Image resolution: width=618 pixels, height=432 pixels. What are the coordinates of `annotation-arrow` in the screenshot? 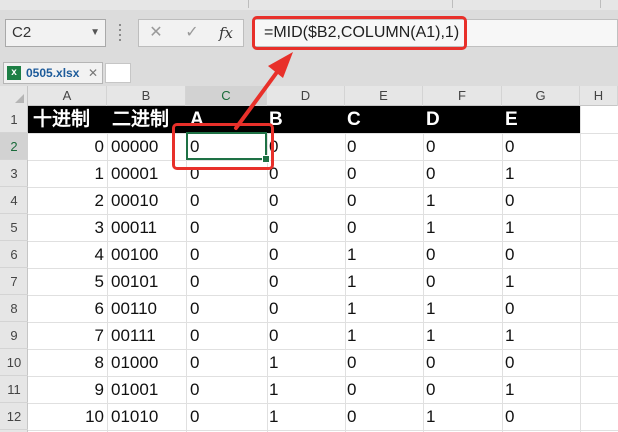 It's located at (263, 91).